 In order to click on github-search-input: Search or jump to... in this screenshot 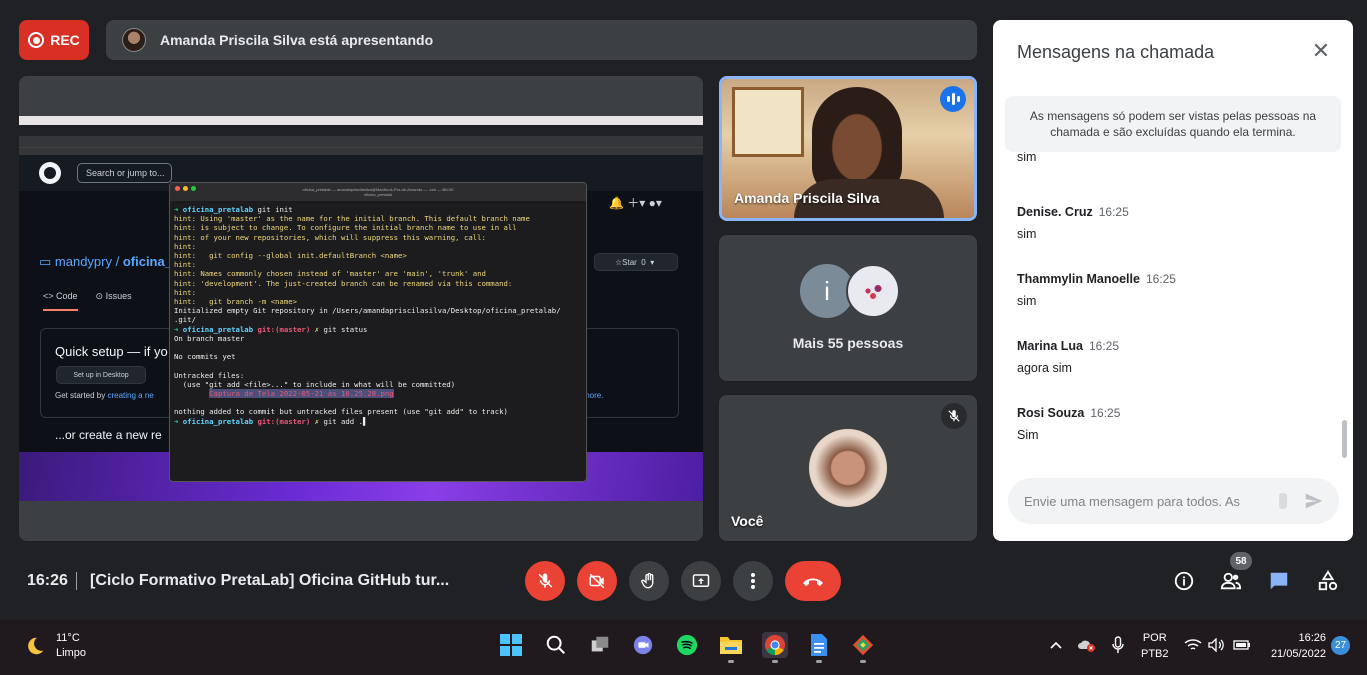, I will do `click(124, 173)`.